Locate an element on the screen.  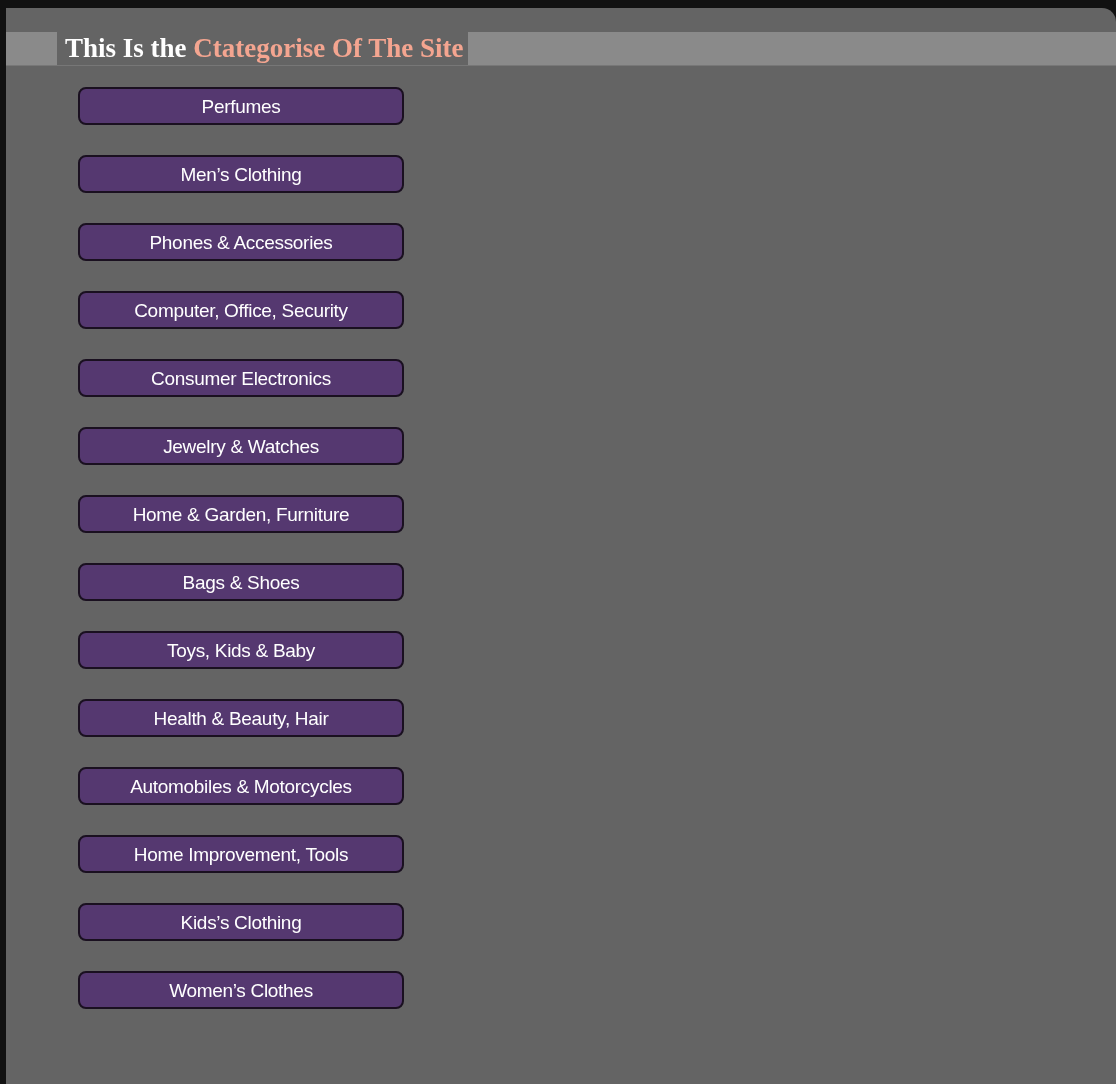
category-button: Health & Beauty, Hair is located at coordinates (241, 718).